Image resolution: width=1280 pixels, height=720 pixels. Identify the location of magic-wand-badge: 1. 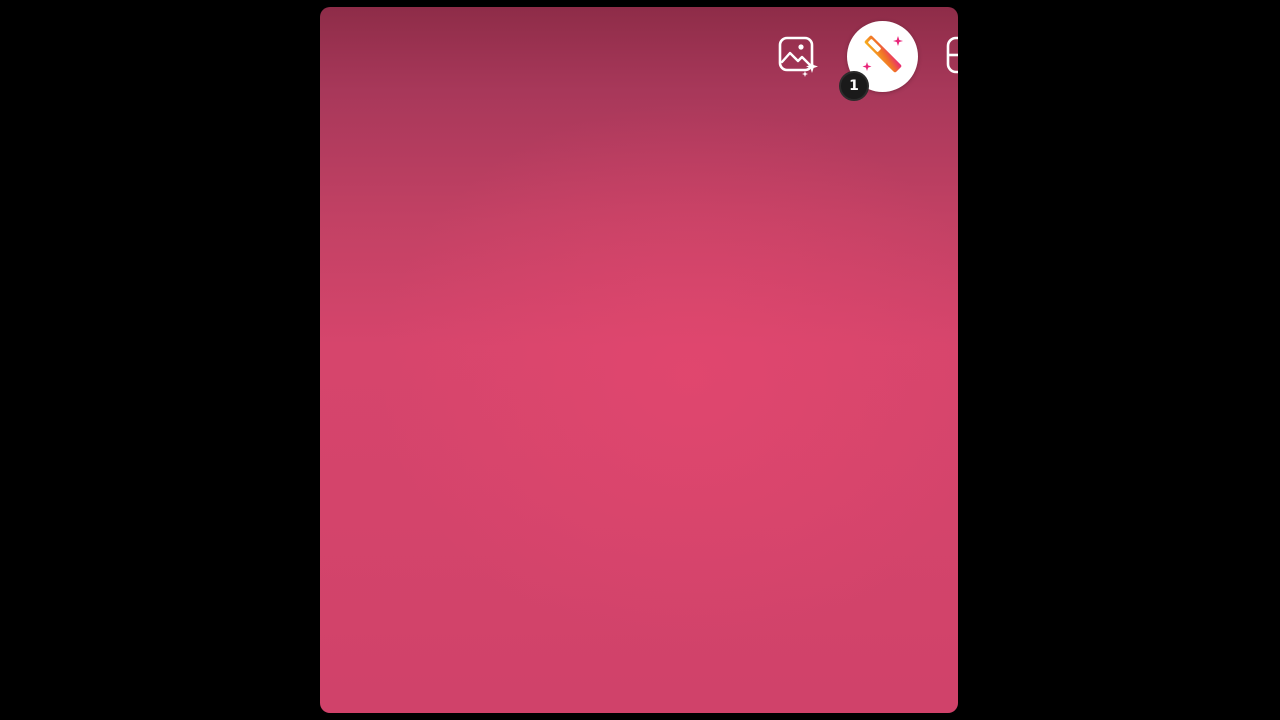
(854, 86).